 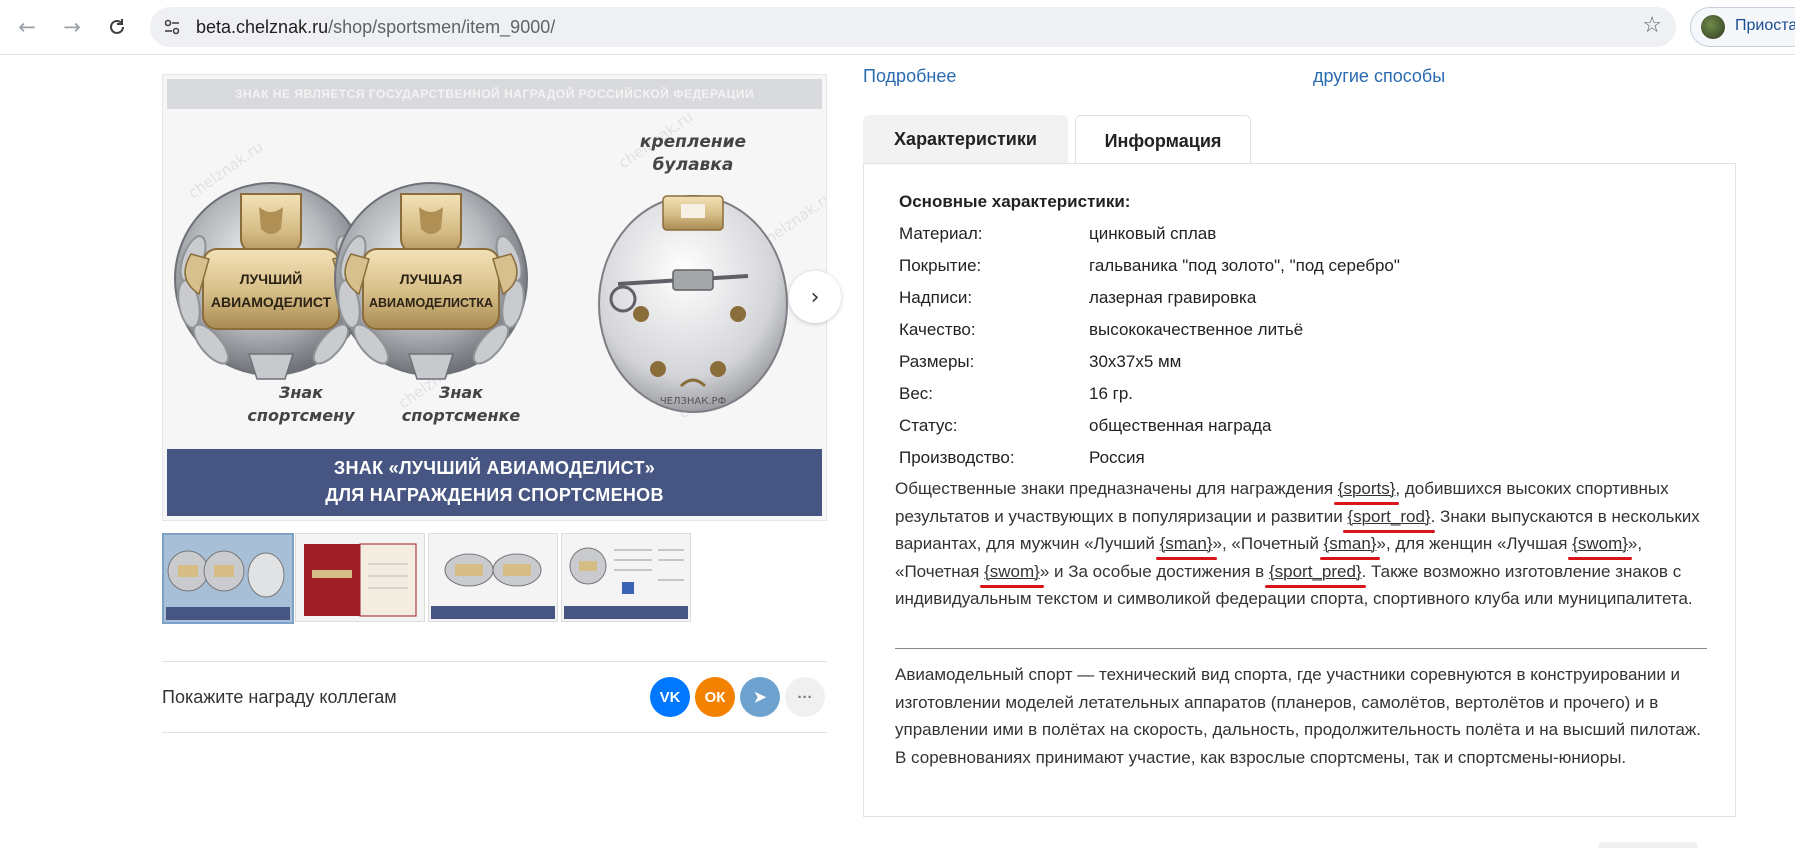 I want to click on spec-value-coating: гальваника "под золото", "под серебро", so click(x=1244, y=265).